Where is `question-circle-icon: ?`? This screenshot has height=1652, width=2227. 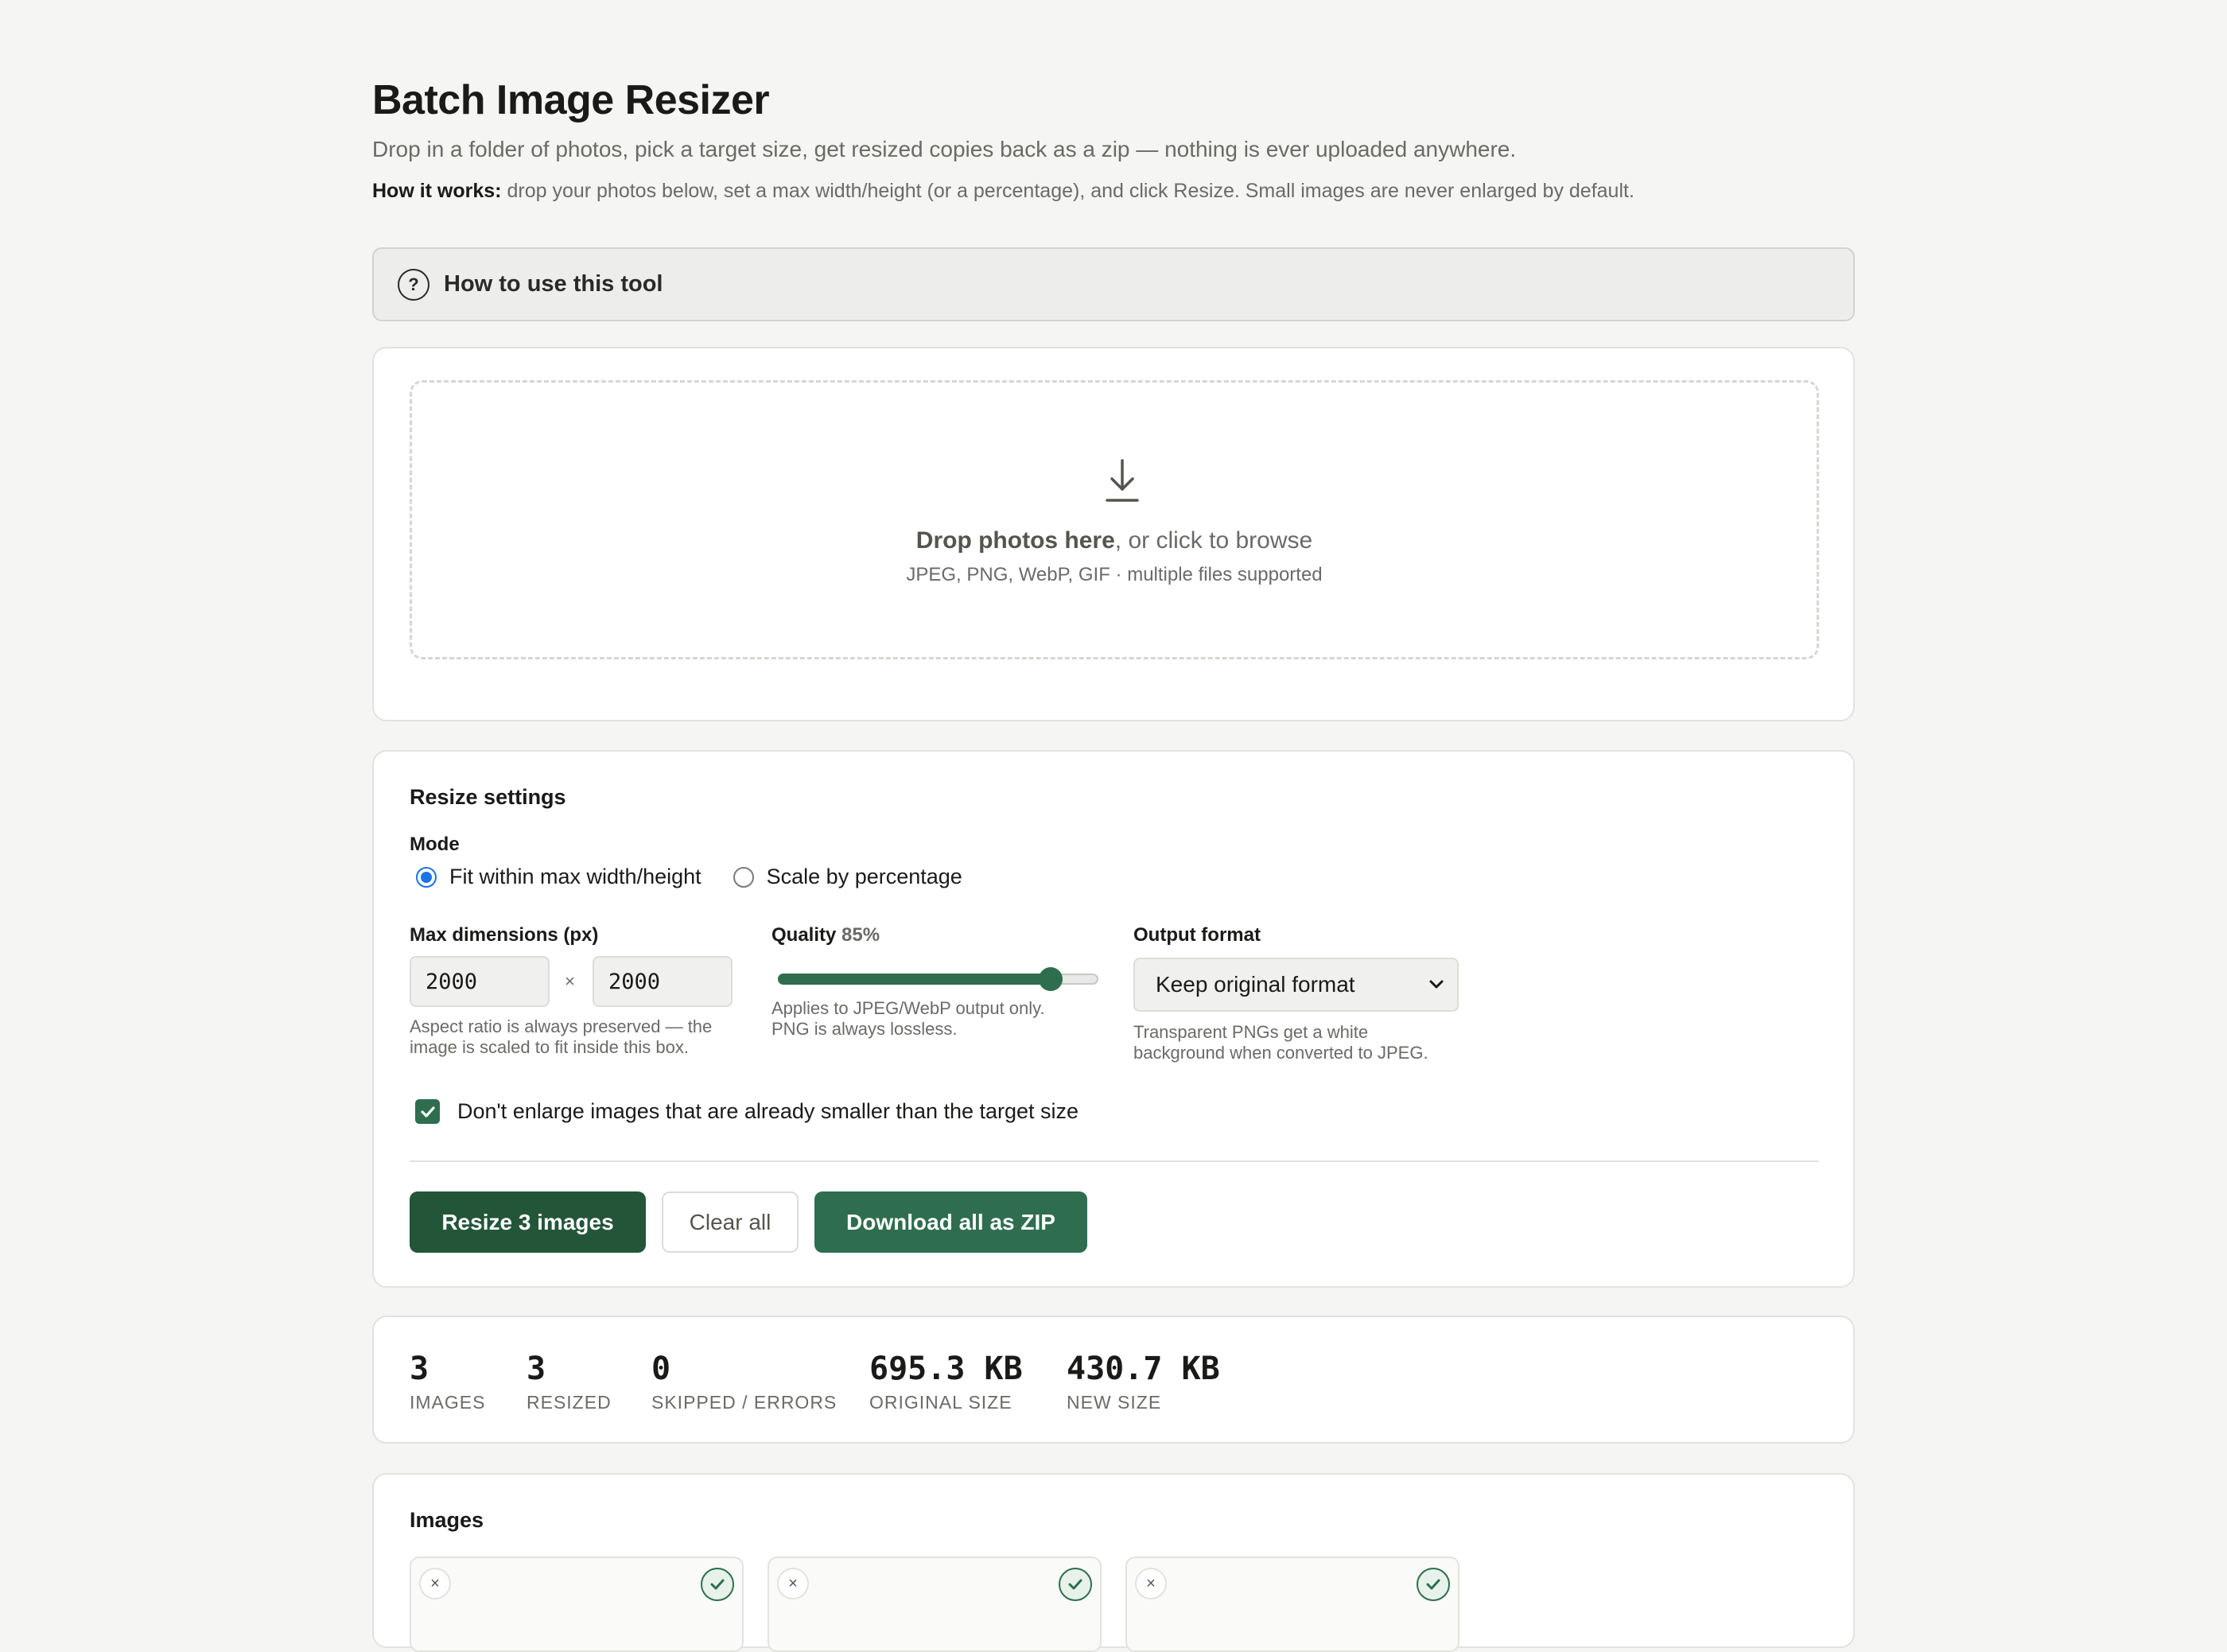
question-circle-icon: ? is located at coordinates (413, 284).